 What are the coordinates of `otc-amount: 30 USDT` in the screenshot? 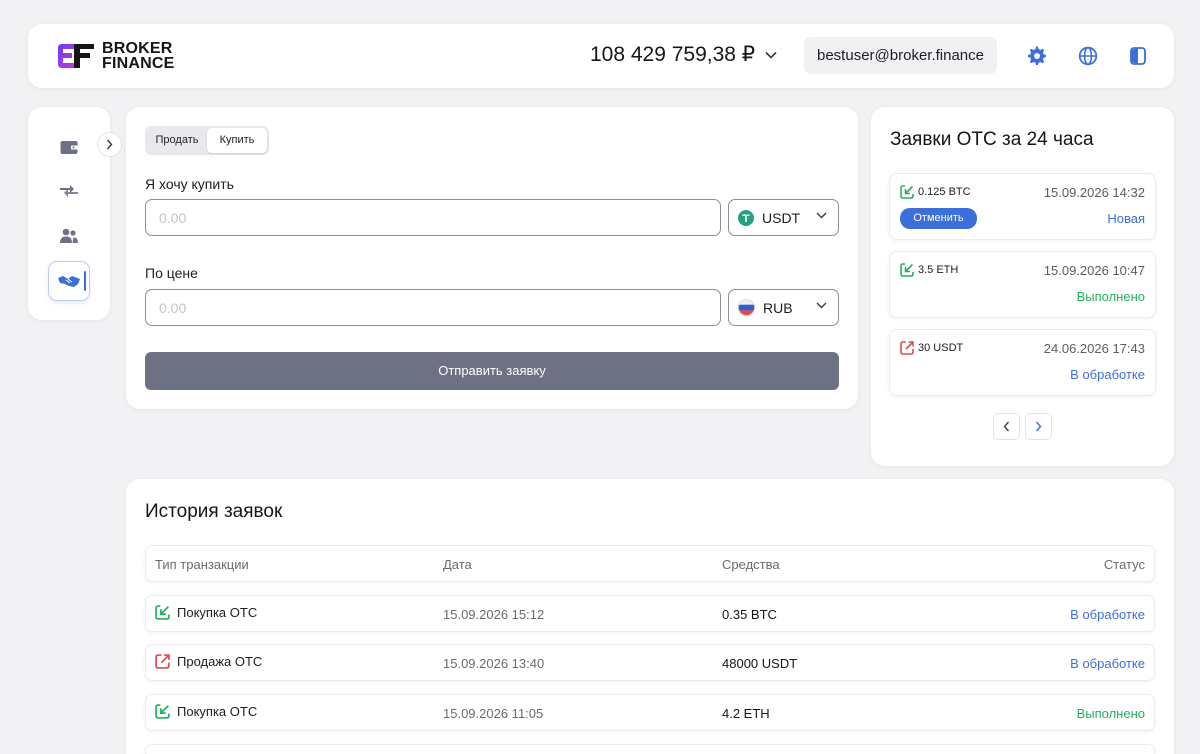 It's located at (941, 348).